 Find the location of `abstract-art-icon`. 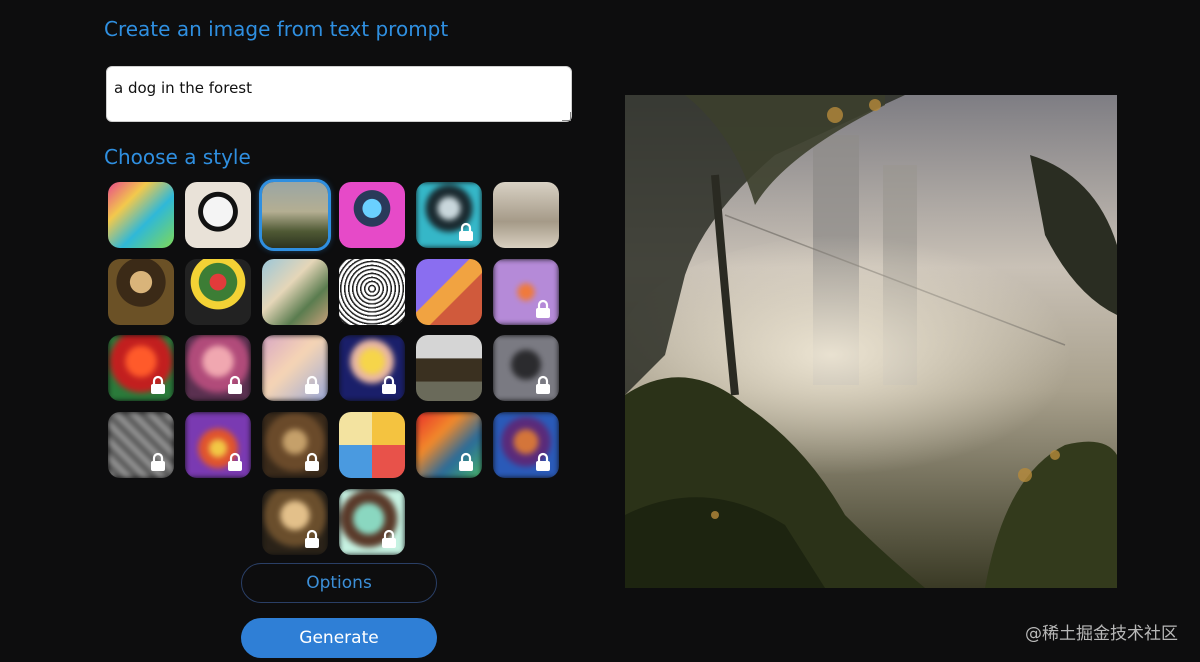

abstract-art-icon is located at coordinates (141, 215).